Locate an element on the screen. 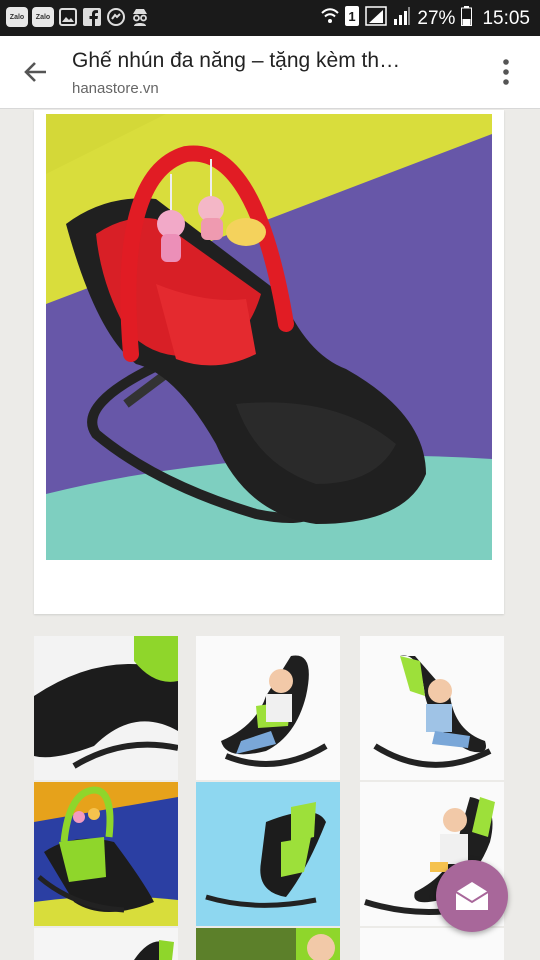 This screenshot has width=540, height=960. page-url: hanastore.vn is located at coordinates (115, 88).